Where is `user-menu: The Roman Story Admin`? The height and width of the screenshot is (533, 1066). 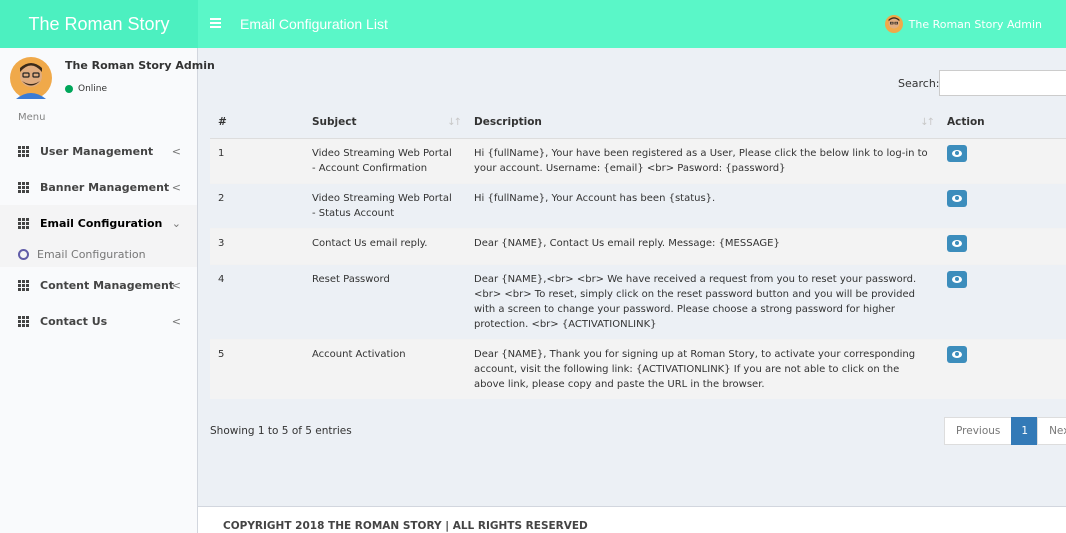
user-menu: The Roman Story Admin is located at coordinates (963, 24).